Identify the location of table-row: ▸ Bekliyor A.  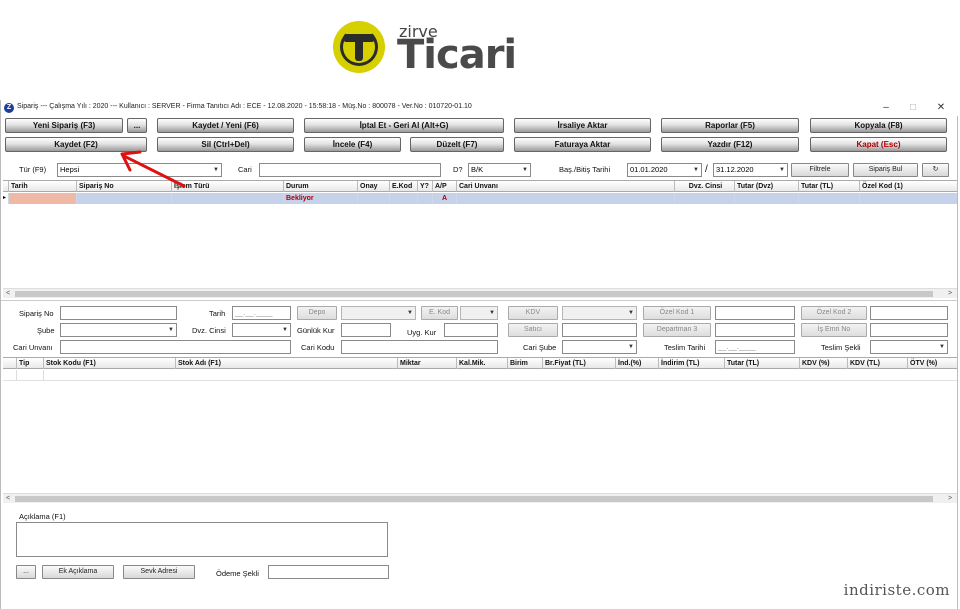
(480, 198).